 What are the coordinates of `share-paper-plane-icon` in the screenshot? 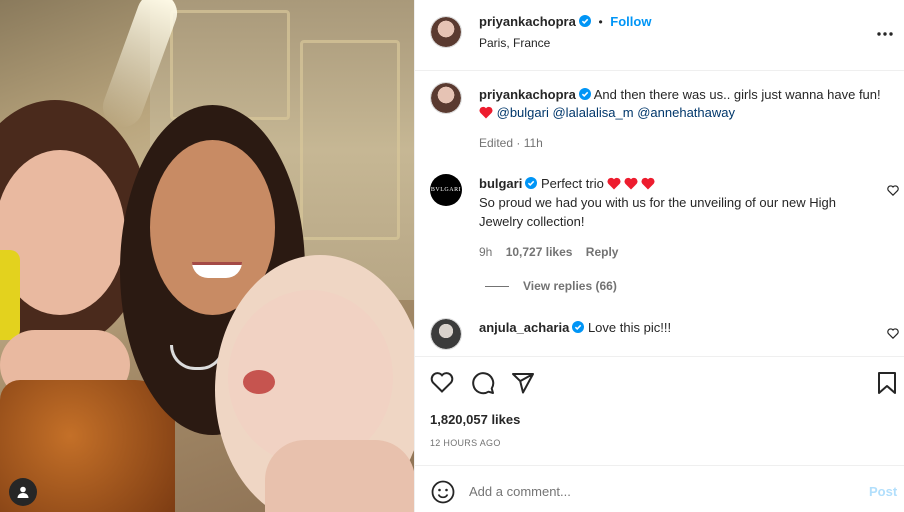 It's located at (523, 384).